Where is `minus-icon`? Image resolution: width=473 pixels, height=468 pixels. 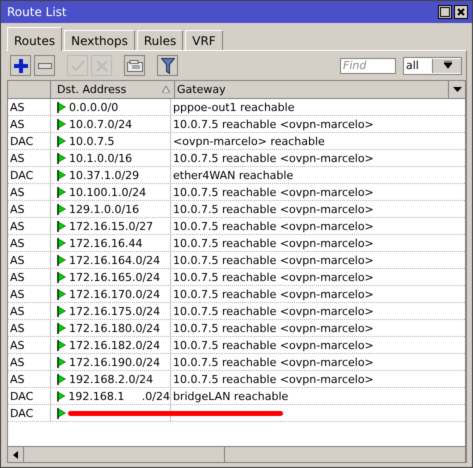 minus-icon is located at coordinates (45, 65).